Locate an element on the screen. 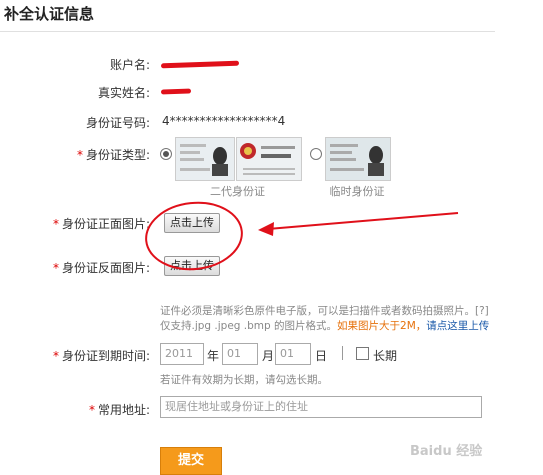  idnumber-label: 身份证号码: is located at coordinates (117, 123).